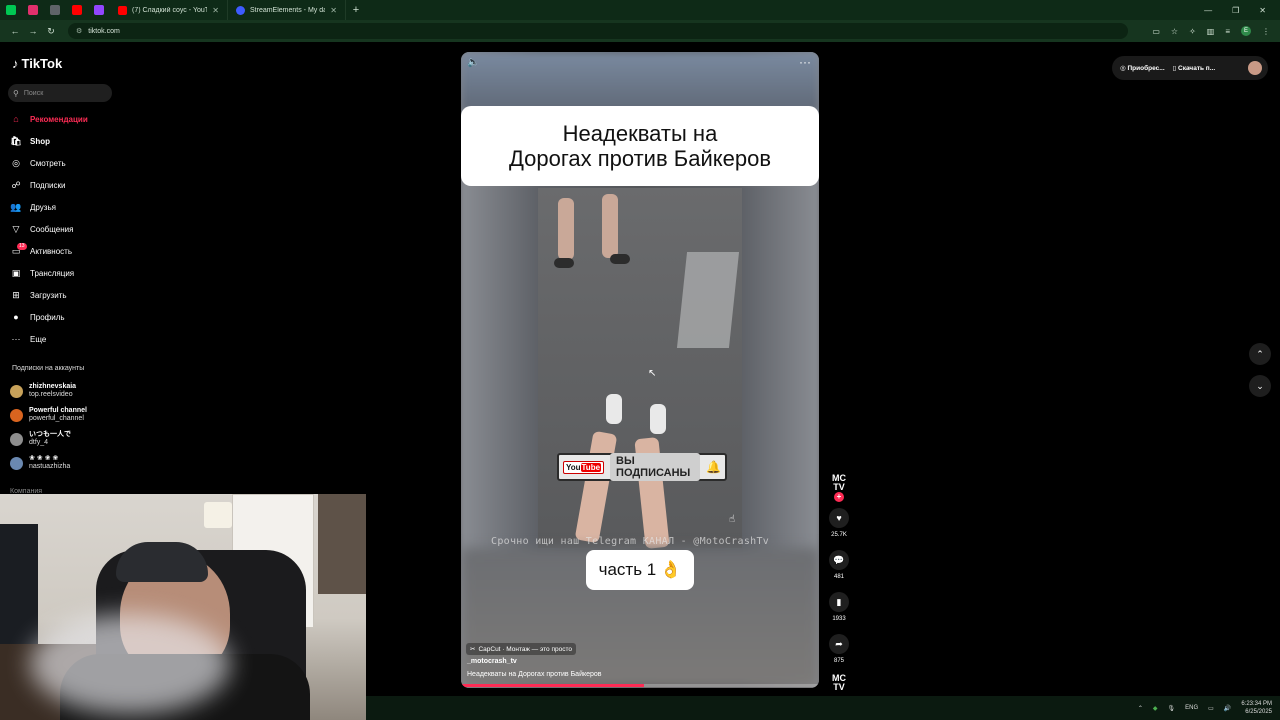  What do you see at coordinates (839, 488) in the screenshot?
I see `creator-avatar: MC TV +` at bounding box center [839, 488].